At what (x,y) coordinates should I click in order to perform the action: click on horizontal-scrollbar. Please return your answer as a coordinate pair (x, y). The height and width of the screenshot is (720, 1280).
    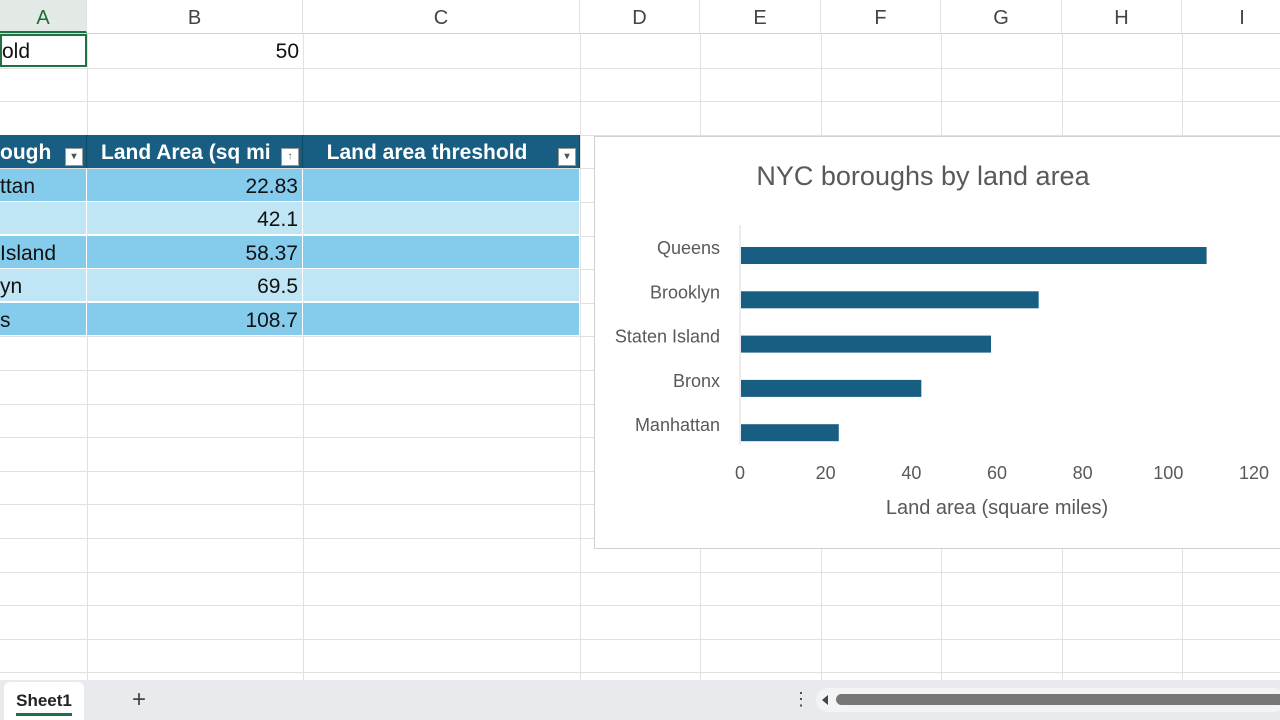
    Looking at the image, I should click on (1048, 700).